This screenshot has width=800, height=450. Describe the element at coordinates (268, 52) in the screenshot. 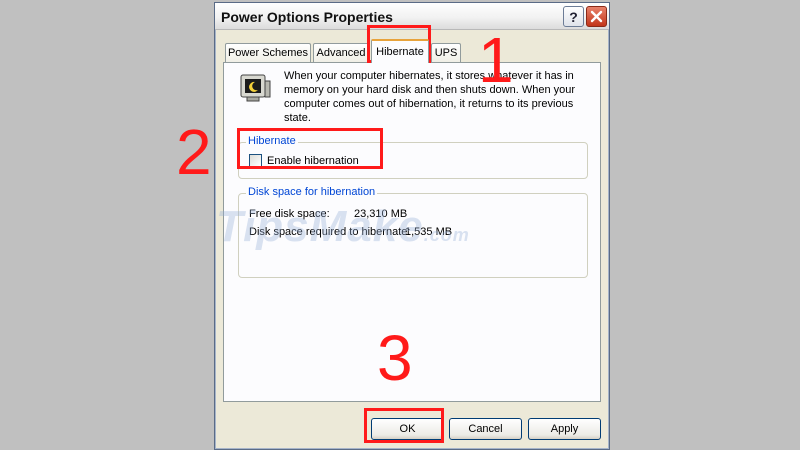

I see `tab-power-schemes: Power Schemes` at that location.